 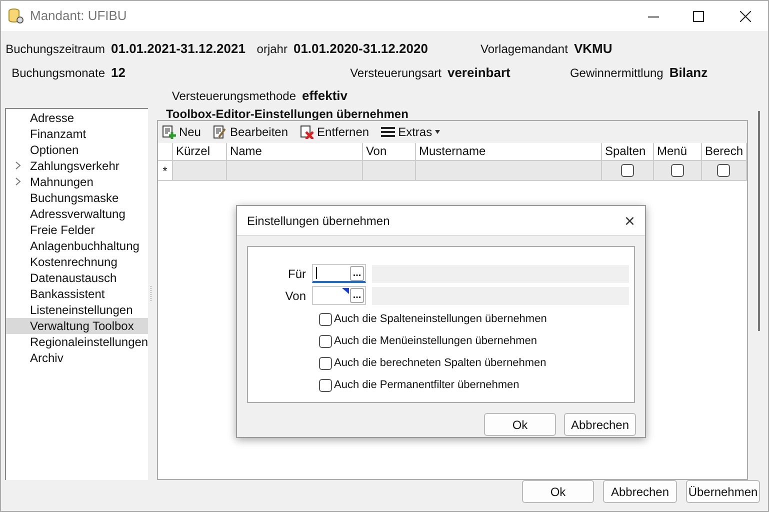 What do you see at coordinates (688, 73) in the screenshot?
I see `info-value: Bilanz` at bounding box center [688, 73].